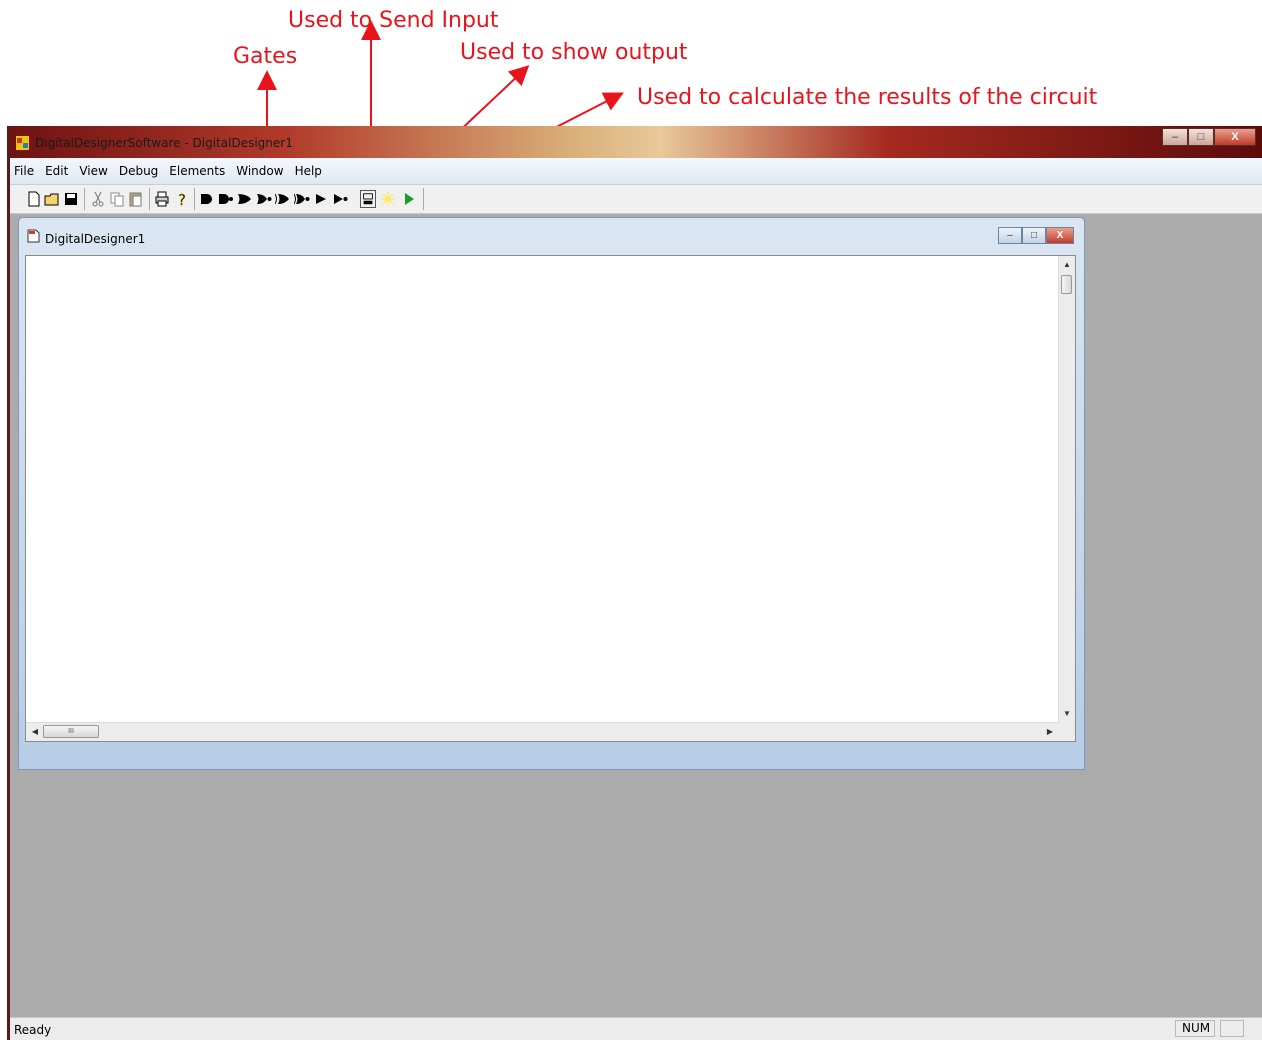 Image resolution: width=1262 pixels, height=1040 pixels. What do you see at coordinates (1175, 137) in the screenshot?
I see `minimize-button: –` at bounding box center [1175, 137].